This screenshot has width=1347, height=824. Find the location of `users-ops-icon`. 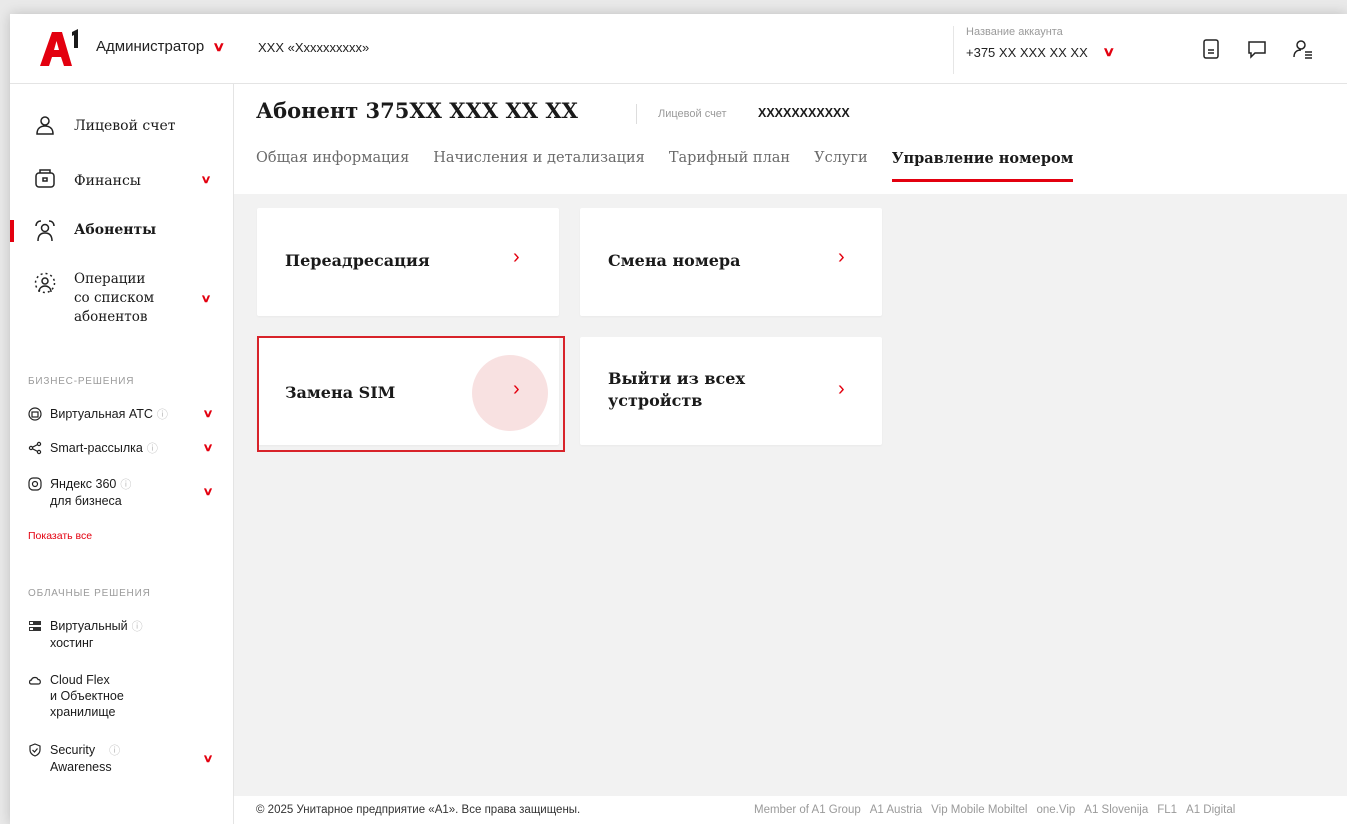

users-ops-icon is located at coordinates (45, 283).